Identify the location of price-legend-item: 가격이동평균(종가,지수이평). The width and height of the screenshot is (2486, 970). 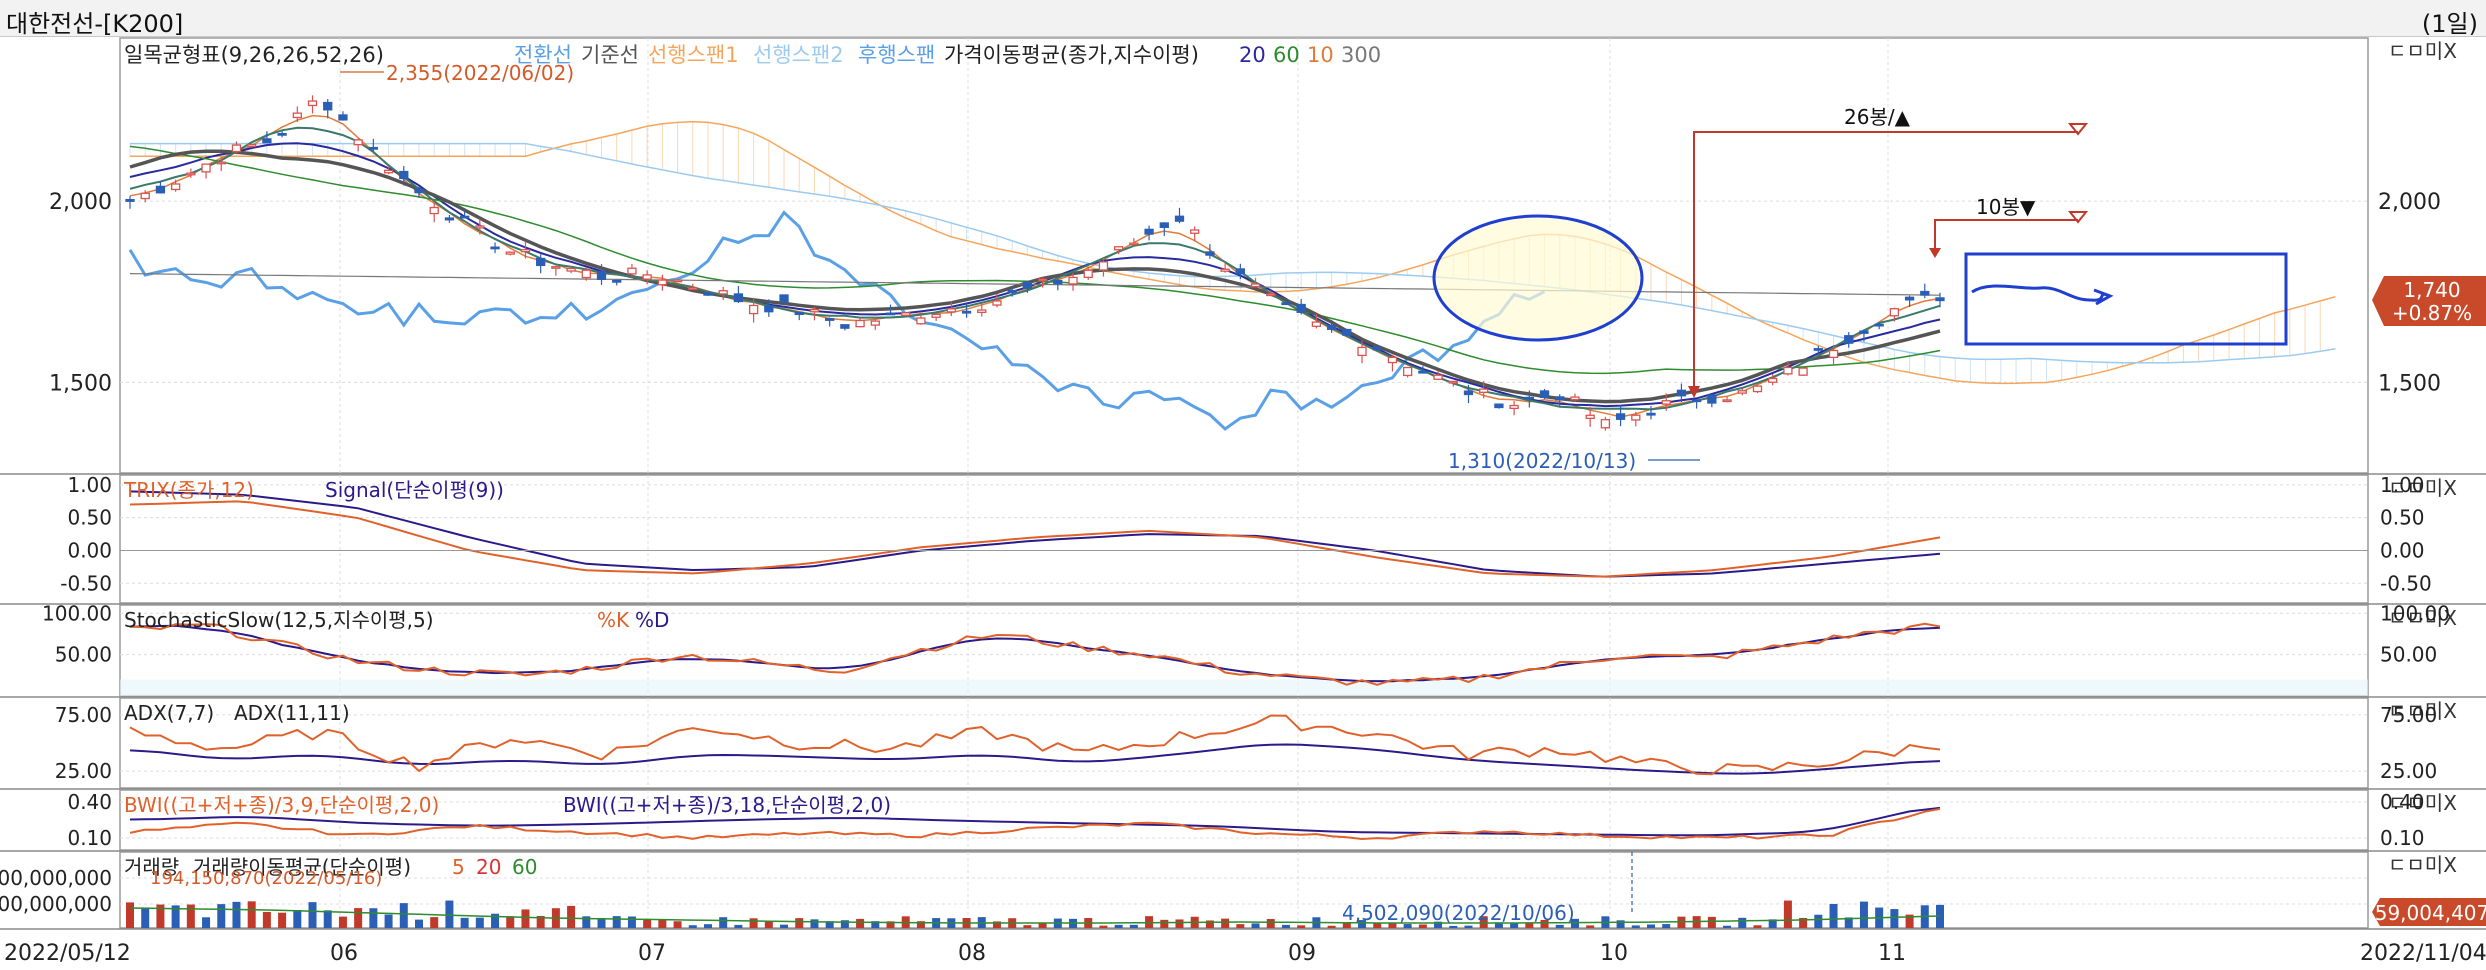
(1071, 55).